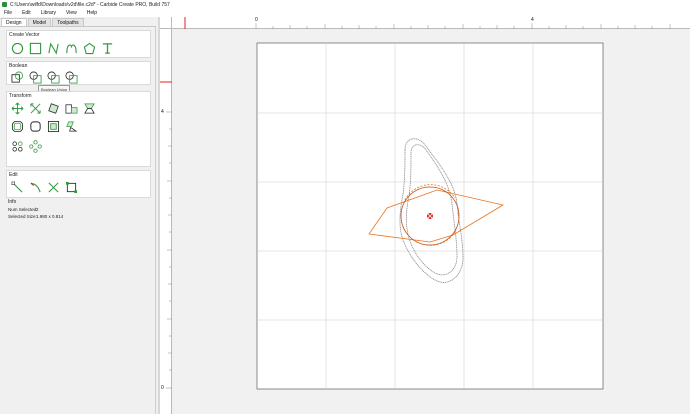 The height and width of the screenshot is (414, 690). I want to click on boolean-intersect-icon, so click(53, 77).